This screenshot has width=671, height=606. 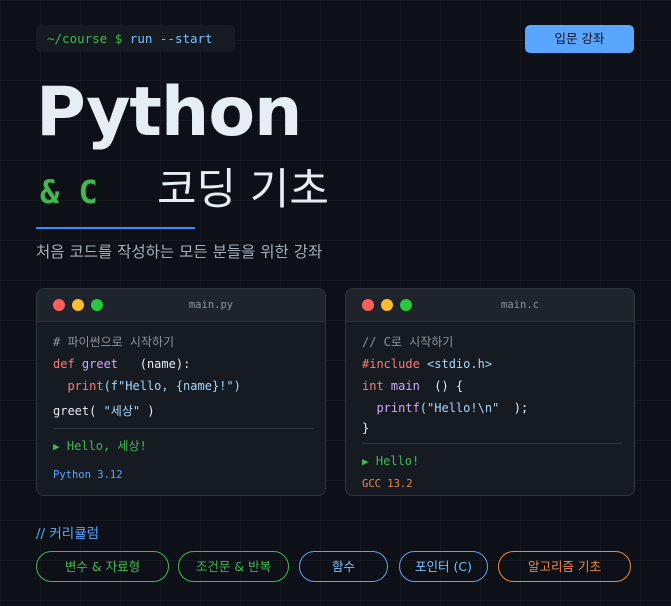 I want to click on version-label: GCC 13.2, so click(x=387, y=484).